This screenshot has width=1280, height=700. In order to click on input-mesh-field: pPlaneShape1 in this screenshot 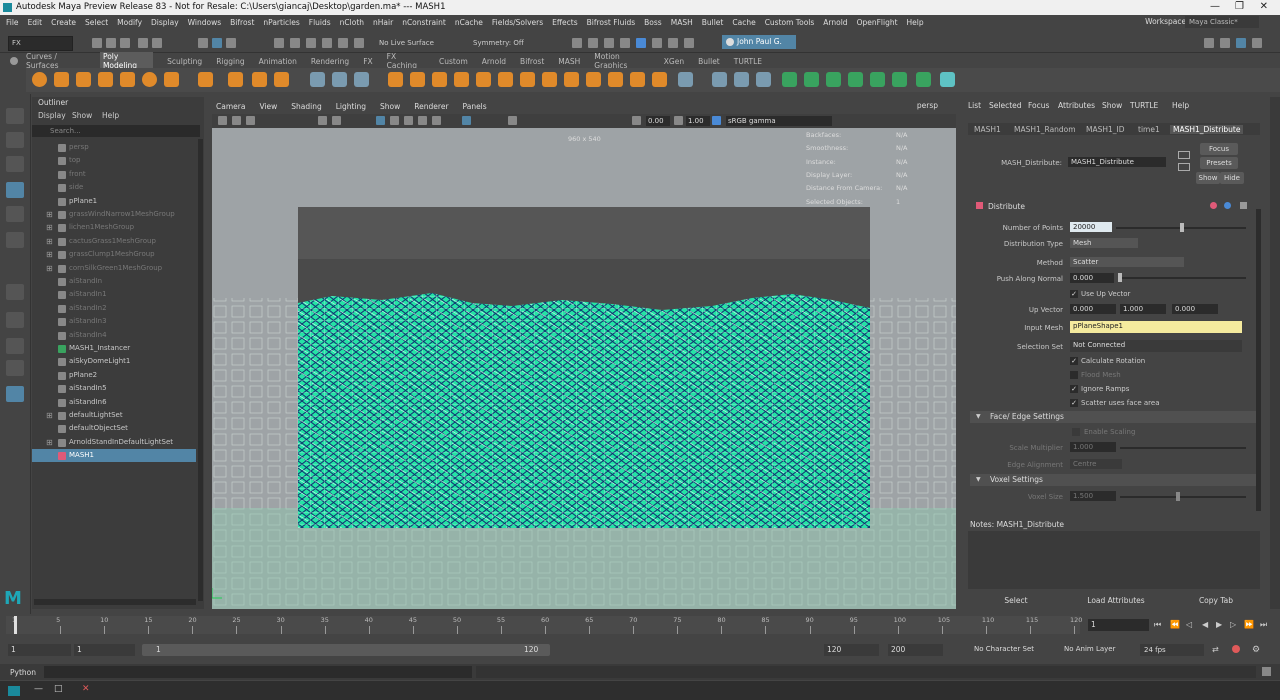, I will do `click(1156, 327)`.